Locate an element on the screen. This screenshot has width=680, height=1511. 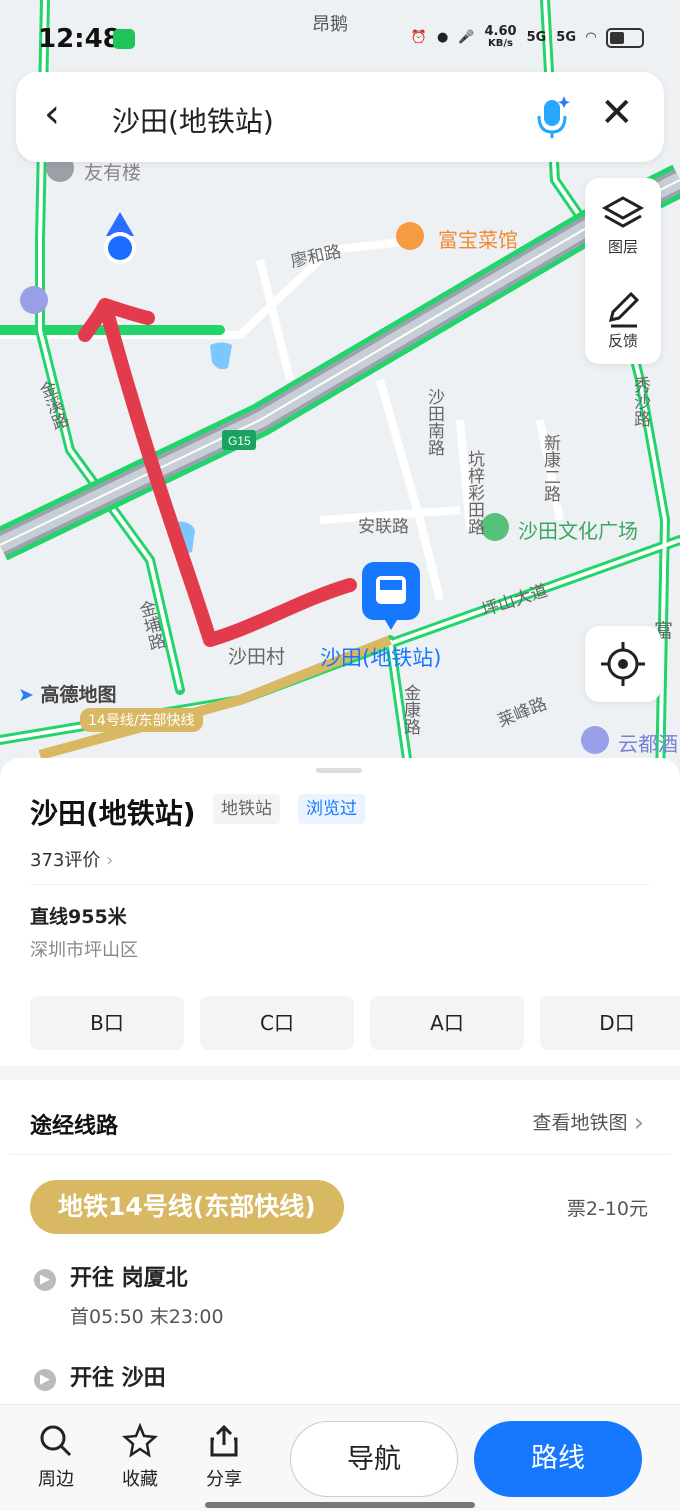
back-icon: ‹ is located at coordinates (52, 114).